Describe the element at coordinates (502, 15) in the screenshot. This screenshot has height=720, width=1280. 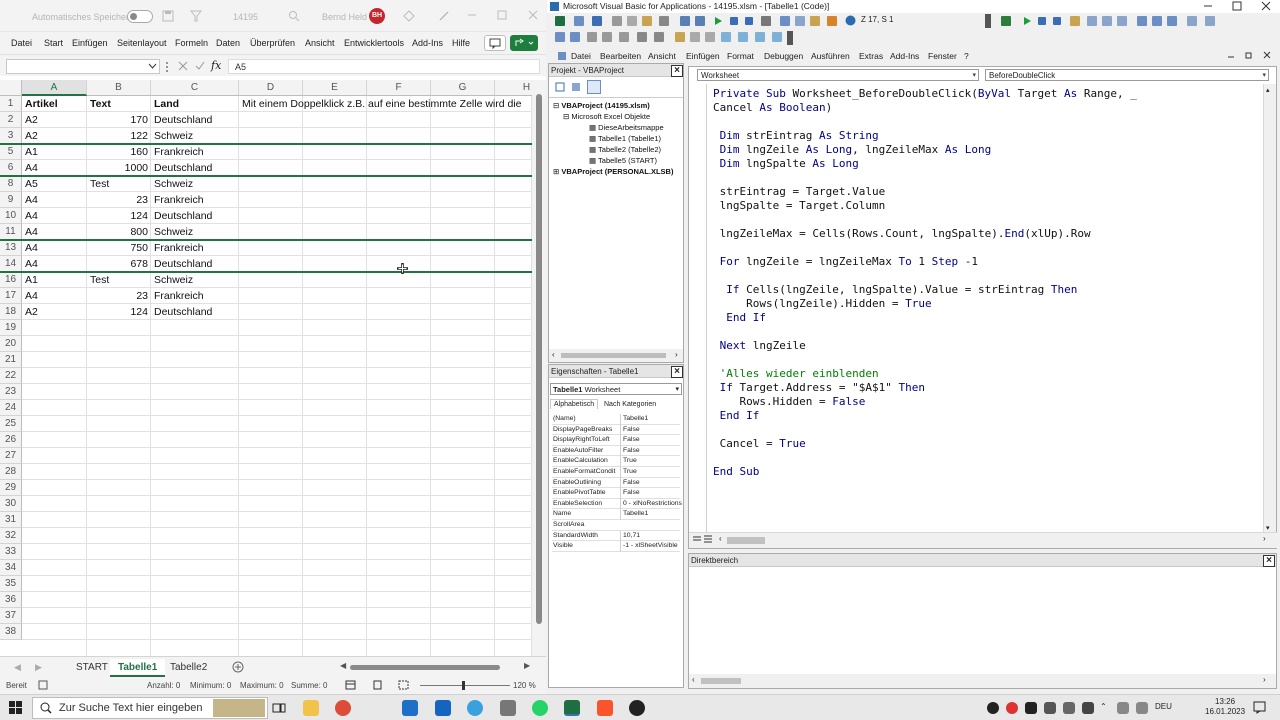
I see `maximize-icon` at that location.